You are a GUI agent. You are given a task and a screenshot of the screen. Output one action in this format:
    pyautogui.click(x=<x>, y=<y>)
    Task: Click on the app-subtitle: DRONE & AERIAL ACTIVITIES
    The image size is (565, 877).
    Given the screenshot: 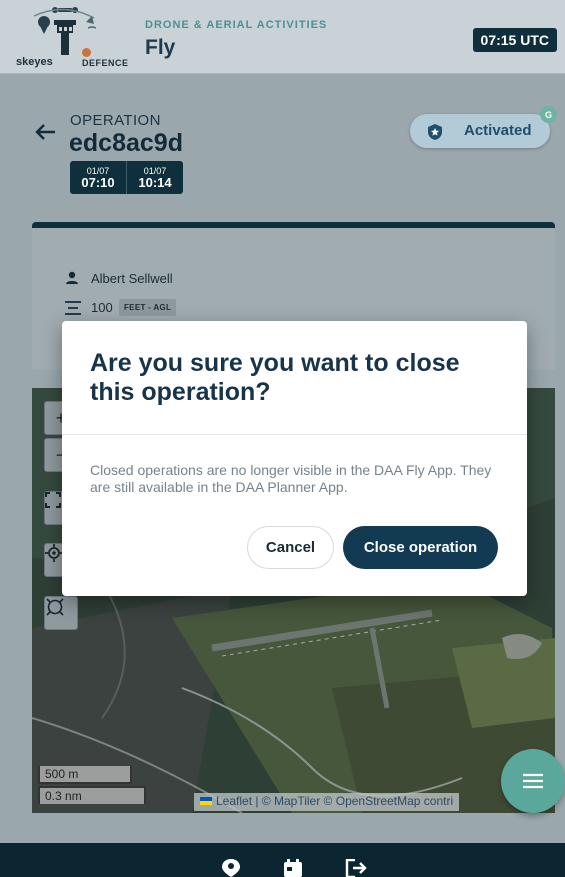 What is the action you would take?
    pyautogui.click(x=236, y=25)
    